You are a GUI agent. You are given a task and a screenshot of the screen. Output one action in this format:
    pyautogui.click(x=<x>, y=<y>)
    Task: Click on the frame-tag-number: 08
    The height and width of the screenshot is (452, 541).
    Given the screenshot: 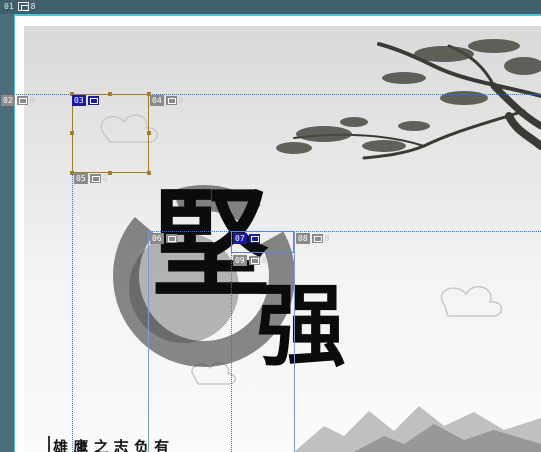 What is the action you would take?
    pyautogui.click(x=303, y=238)
    